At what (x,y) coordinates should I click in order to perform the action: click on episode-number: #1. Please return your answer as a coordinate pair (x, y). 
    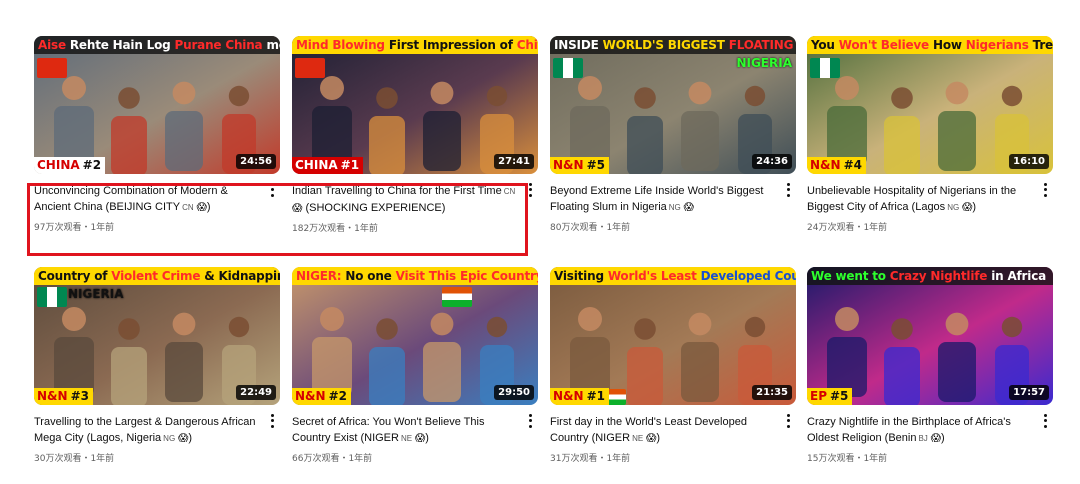
    Looking at the image, I should click on (350, 165).